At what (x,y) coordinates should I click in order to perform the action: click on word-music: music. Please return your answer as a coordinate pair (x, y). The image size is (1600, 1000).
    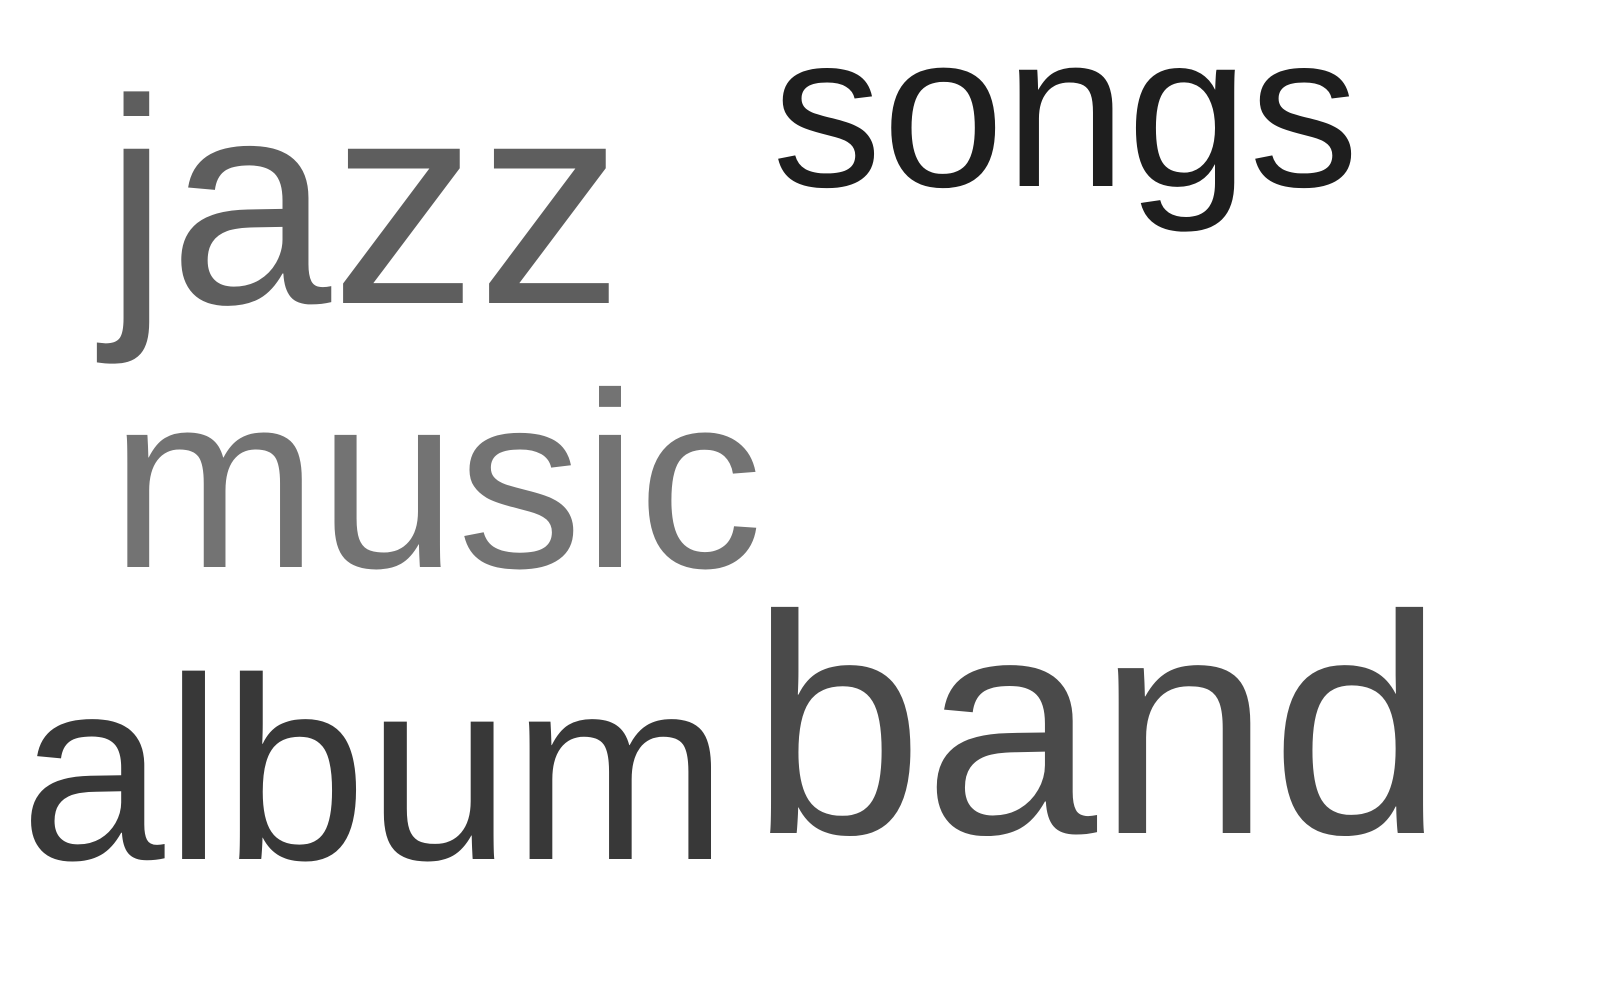
    Looking at the image, I should click on (436, 480).